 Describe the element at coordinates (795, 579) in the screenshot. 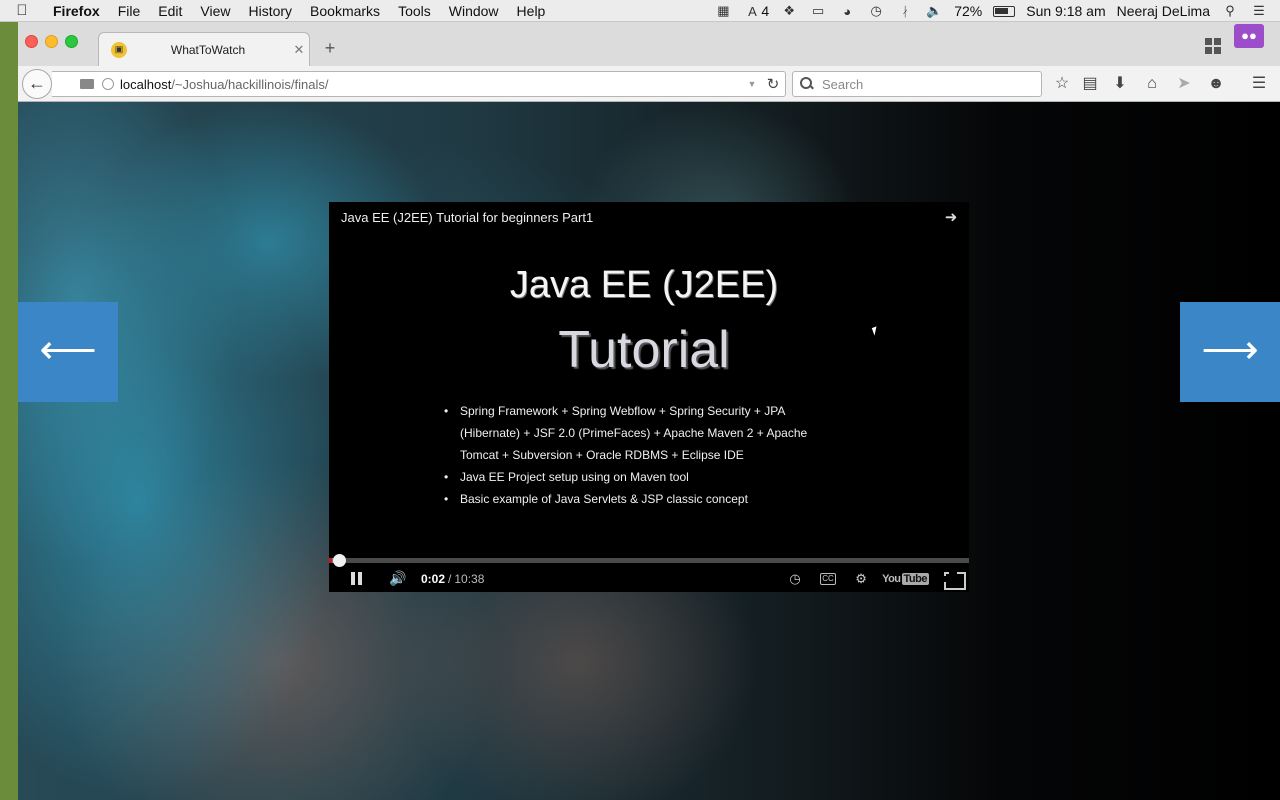

I see `watch-later-icon: ◷` at that location.